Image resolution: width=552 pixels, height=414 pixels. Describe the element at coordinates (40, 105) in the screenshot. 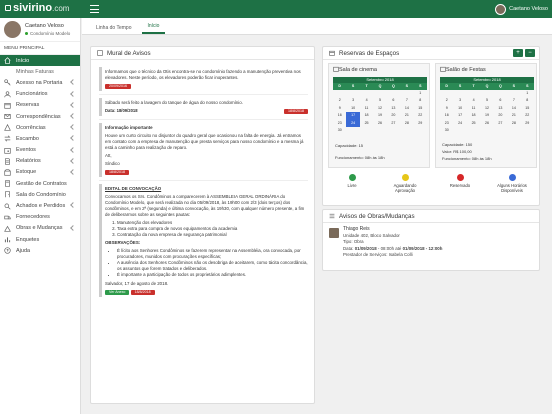

I see `sidebar-item-reservas: Reservas` at that location.